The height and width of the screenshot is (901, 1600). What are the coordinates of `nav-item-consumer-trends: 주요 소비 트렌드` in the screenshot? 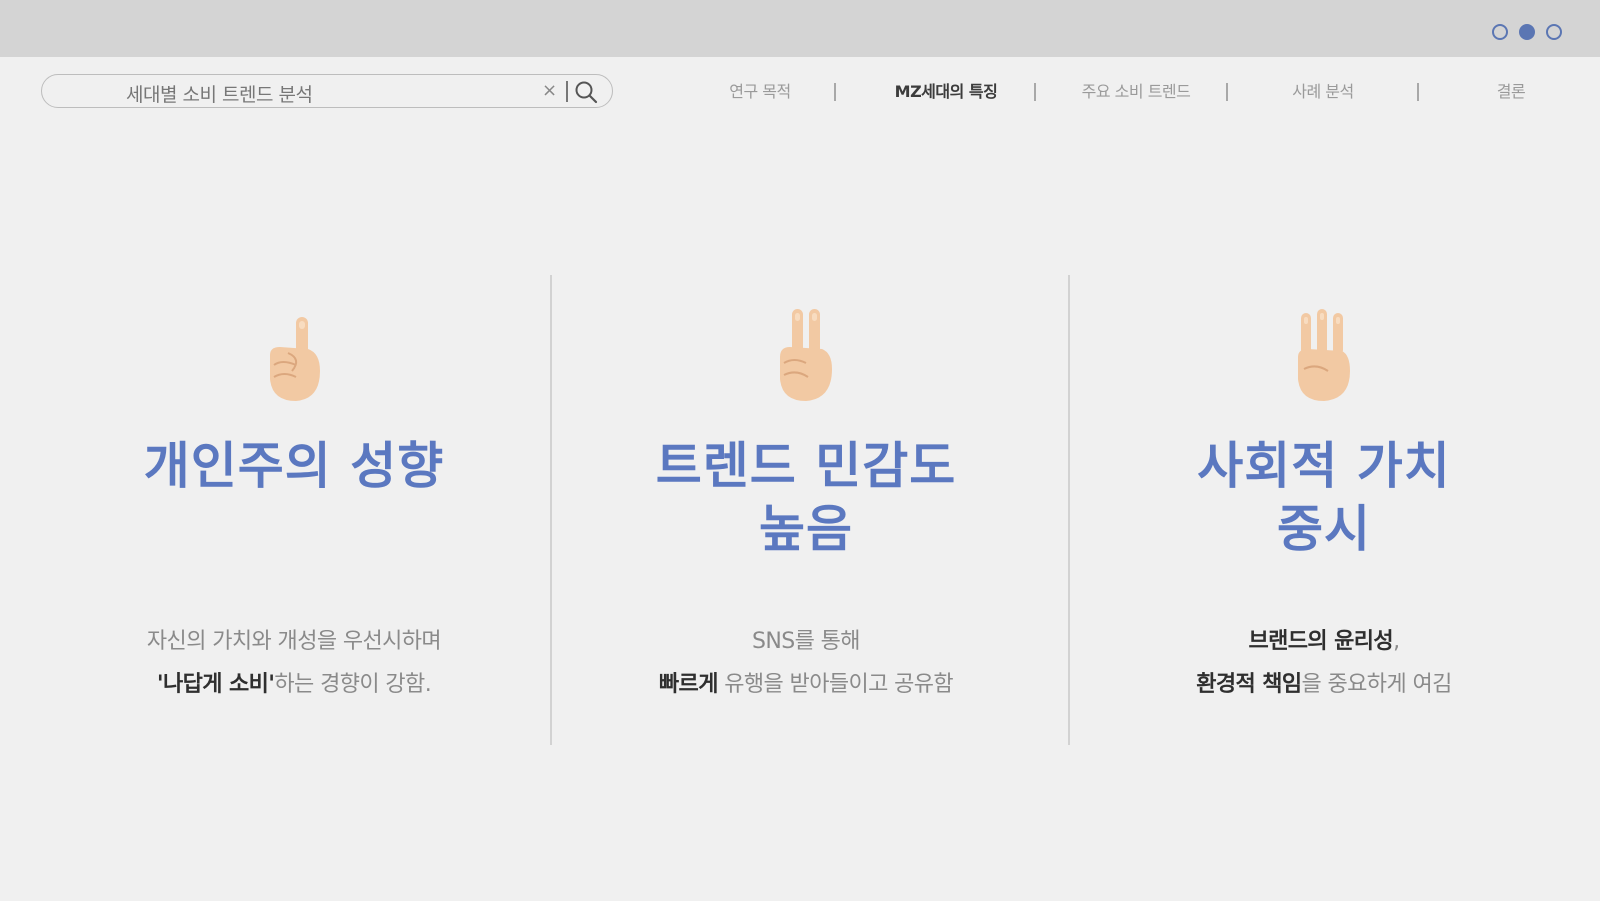 It's located at (1136, 90).